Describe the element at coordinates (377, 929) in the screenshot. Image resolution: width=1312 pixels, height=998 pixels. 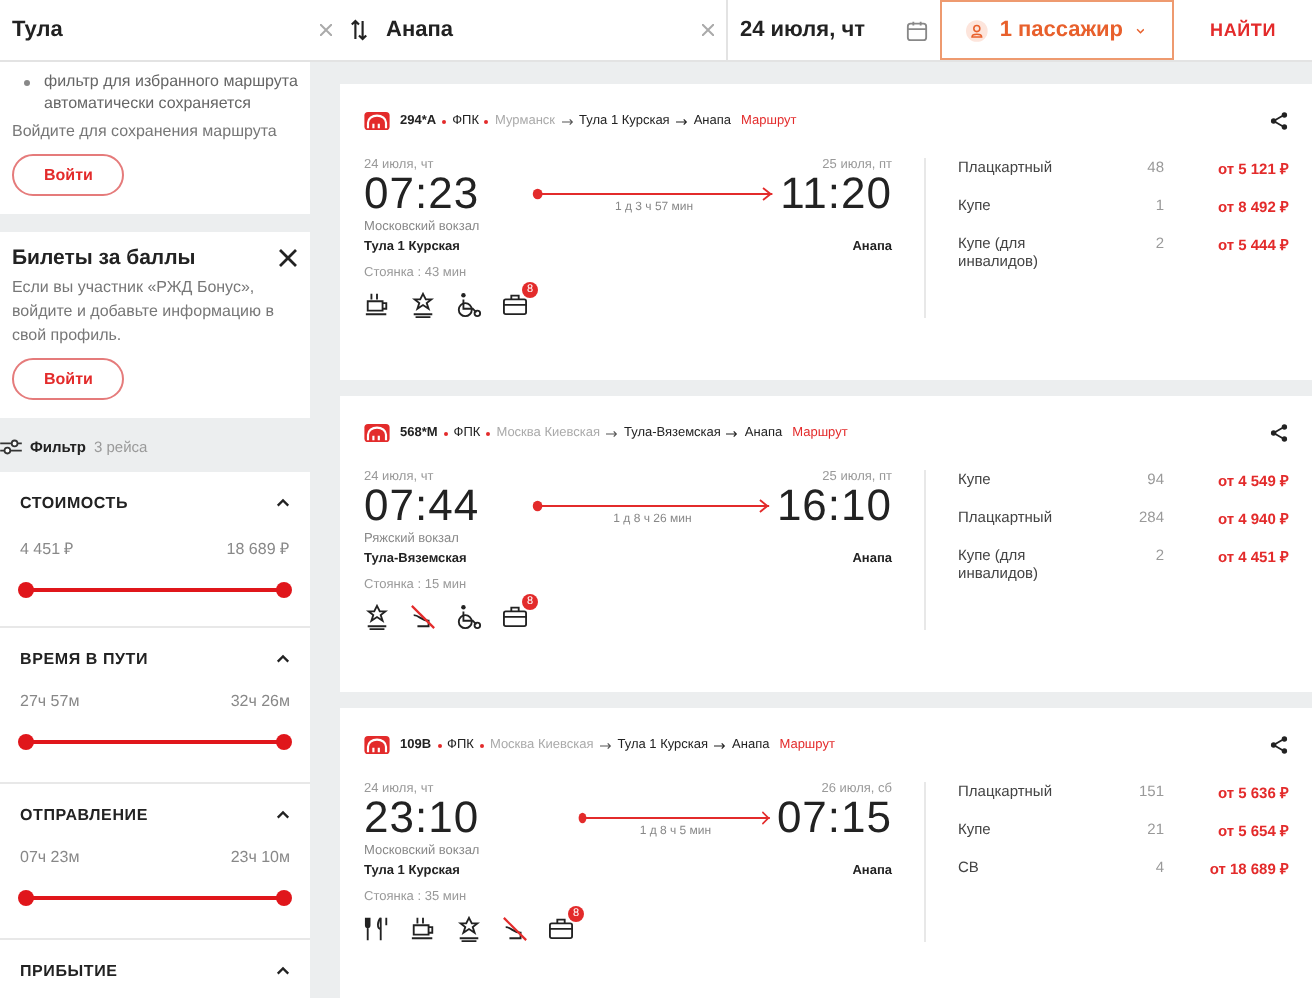
I see `fork-knife-icon` at that location.